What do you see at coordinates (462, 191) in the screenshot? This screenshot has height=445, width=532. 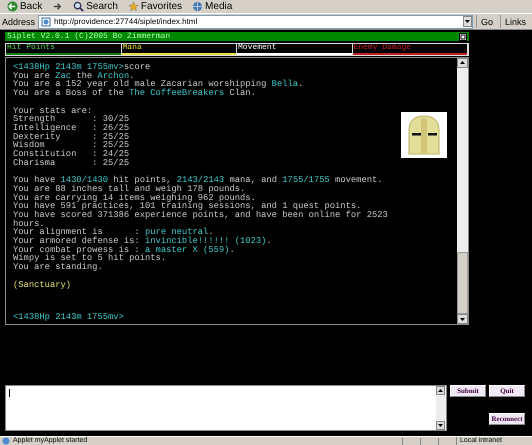 I see `scrollbar` at bounding box center [462, 191].